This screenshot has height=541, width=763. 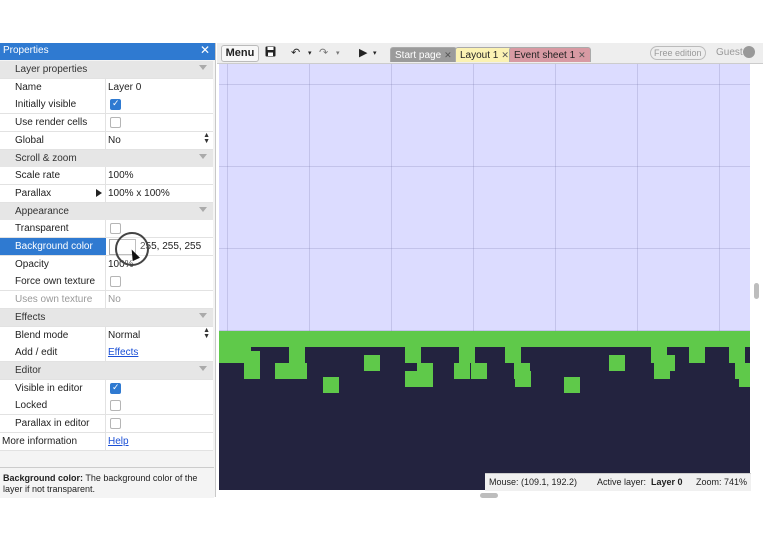 I want to click on property-label: Name, so click(x=28, y=87).